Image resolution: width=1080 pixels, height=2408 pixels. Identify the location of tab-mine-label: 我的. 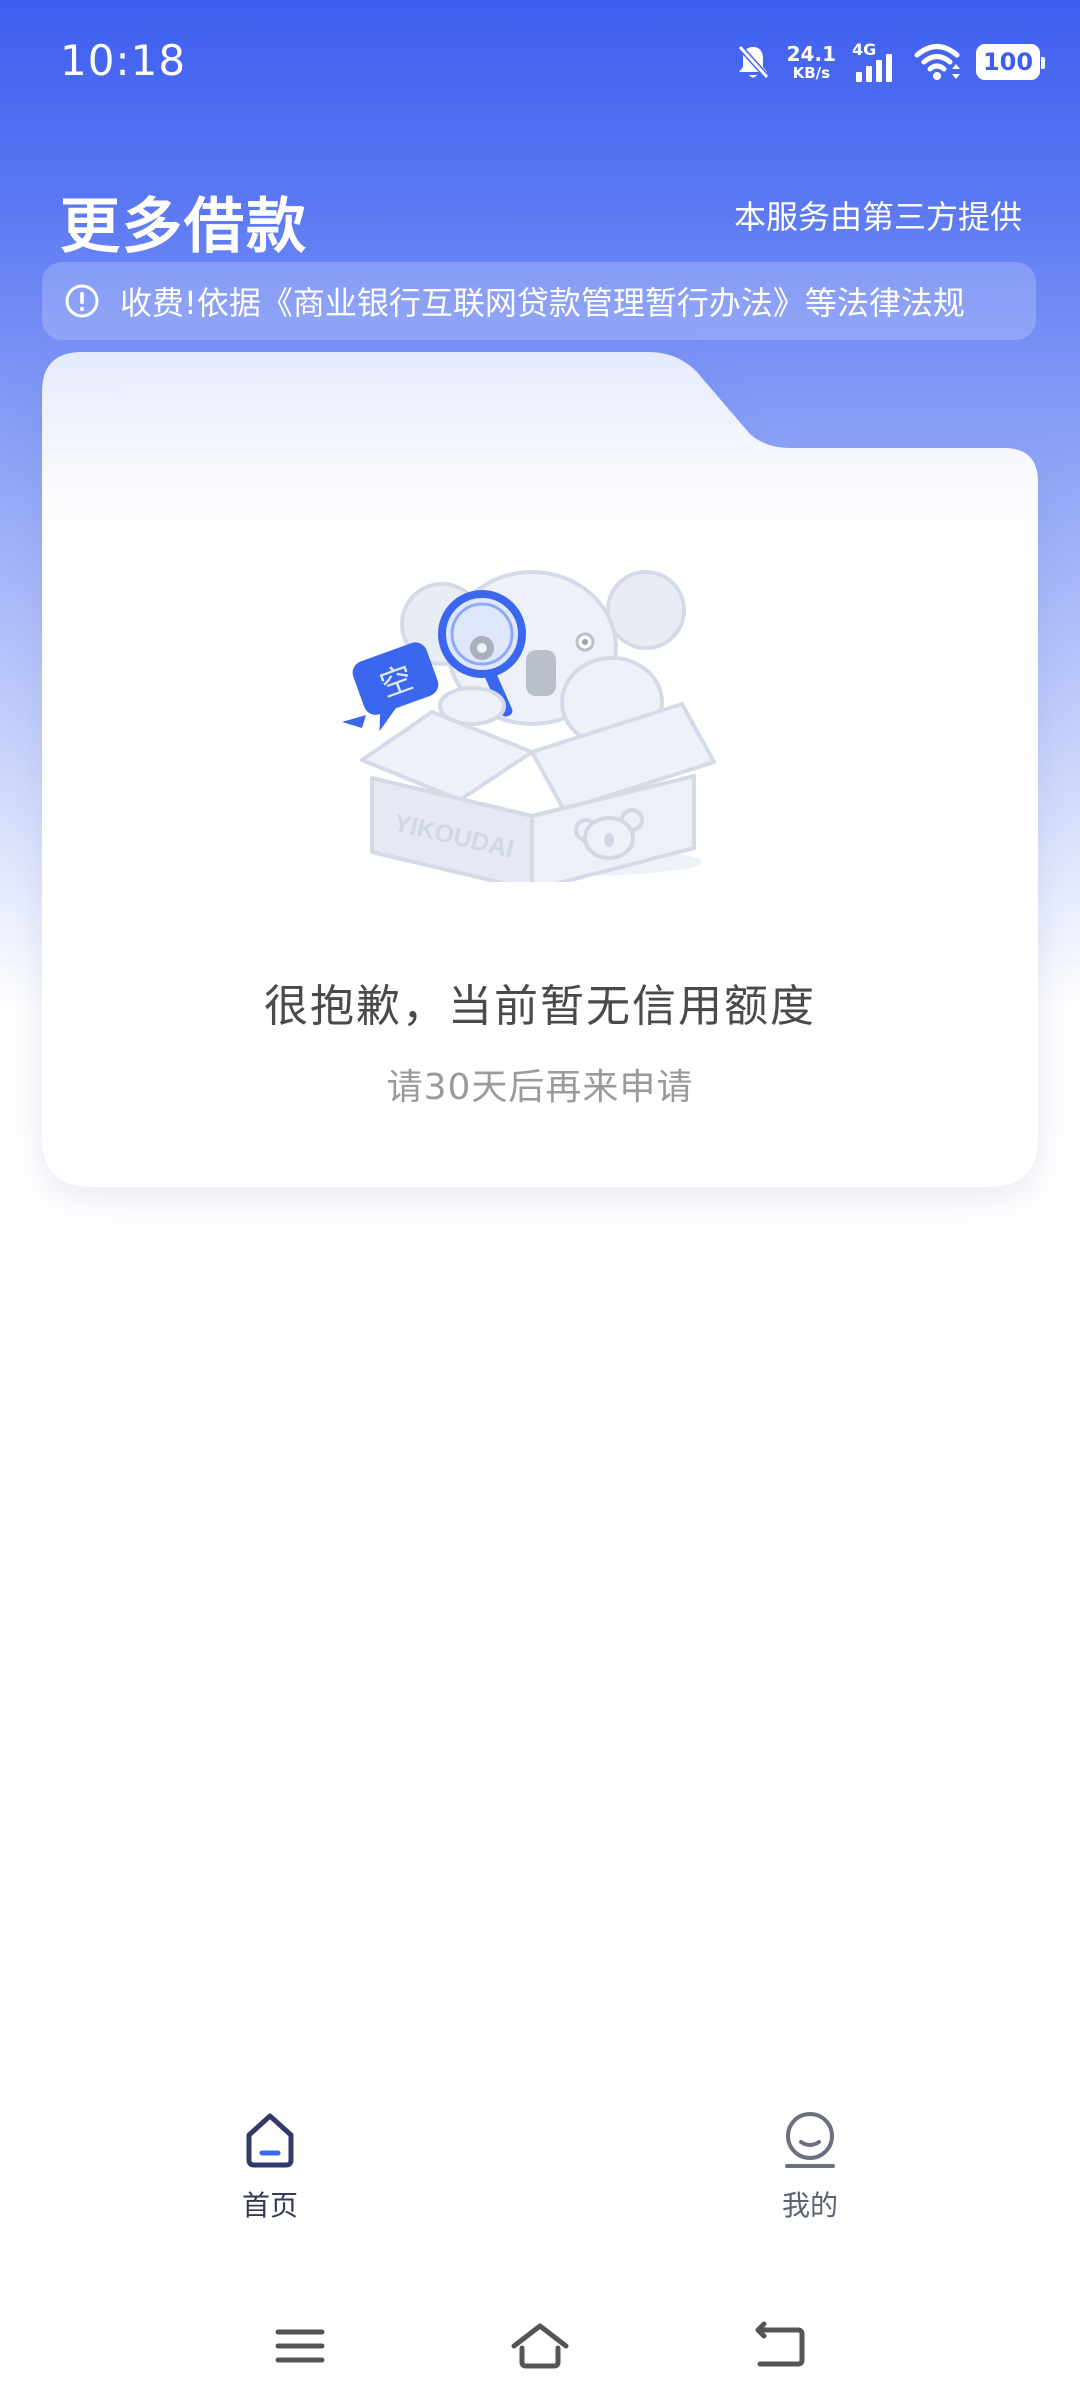
(809, 2205).